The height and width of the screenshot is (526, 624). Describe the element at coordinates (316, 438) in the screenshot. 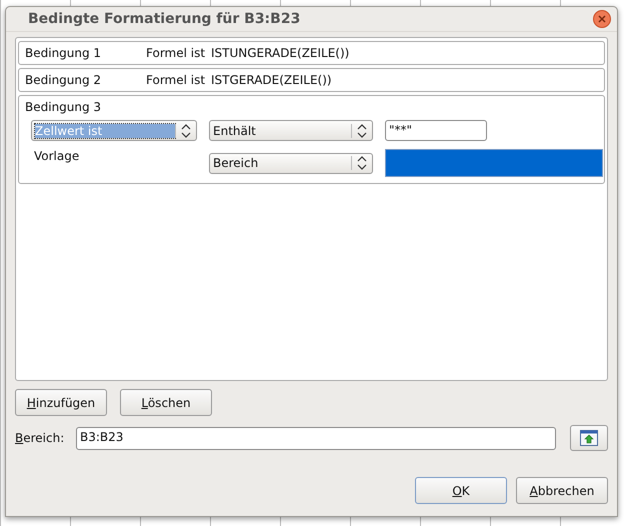

I see `range-field: B3:B23` at that location.